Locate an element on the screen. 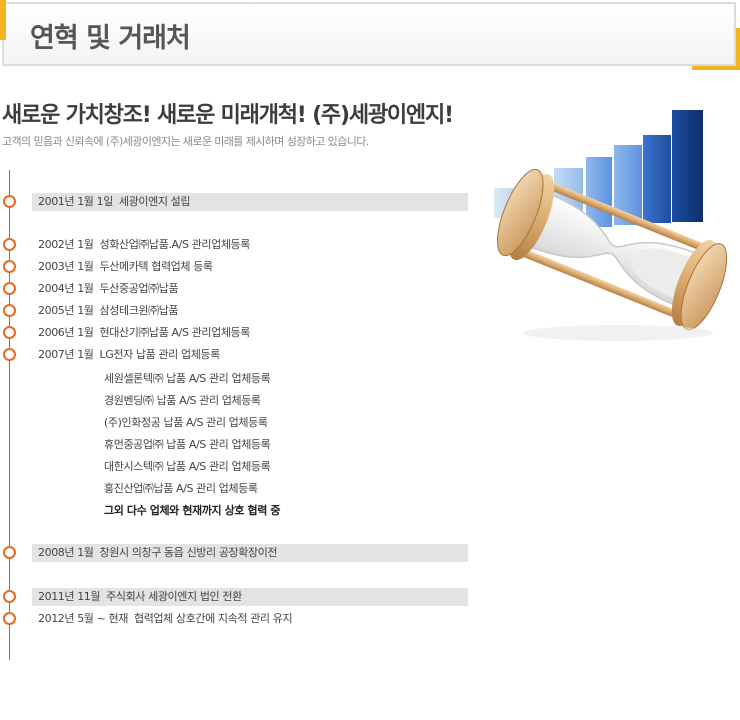  timeline-text: 두산중공업㈜납품 is located at coordinates (139, 288).